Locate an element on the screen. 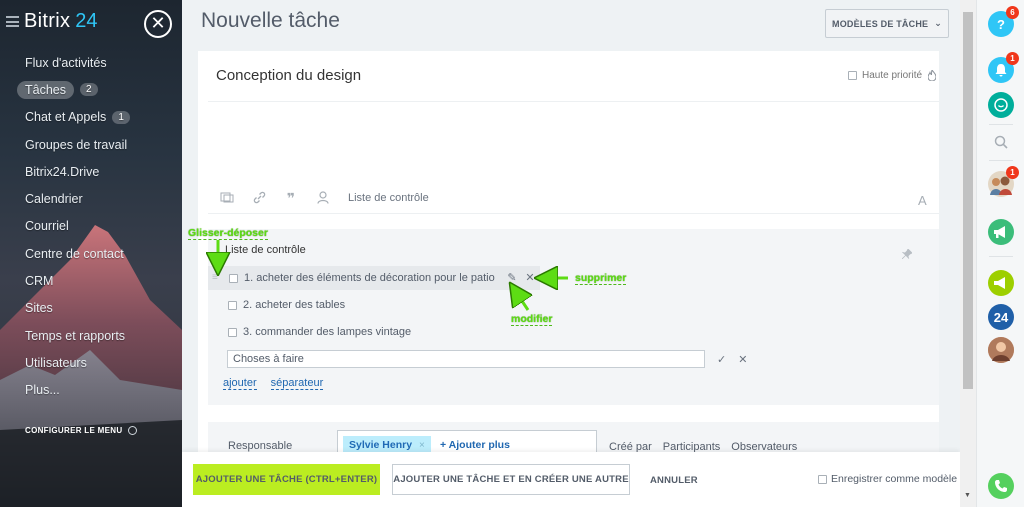  contacts-button: 1 is located at coordinates (1003, 181).